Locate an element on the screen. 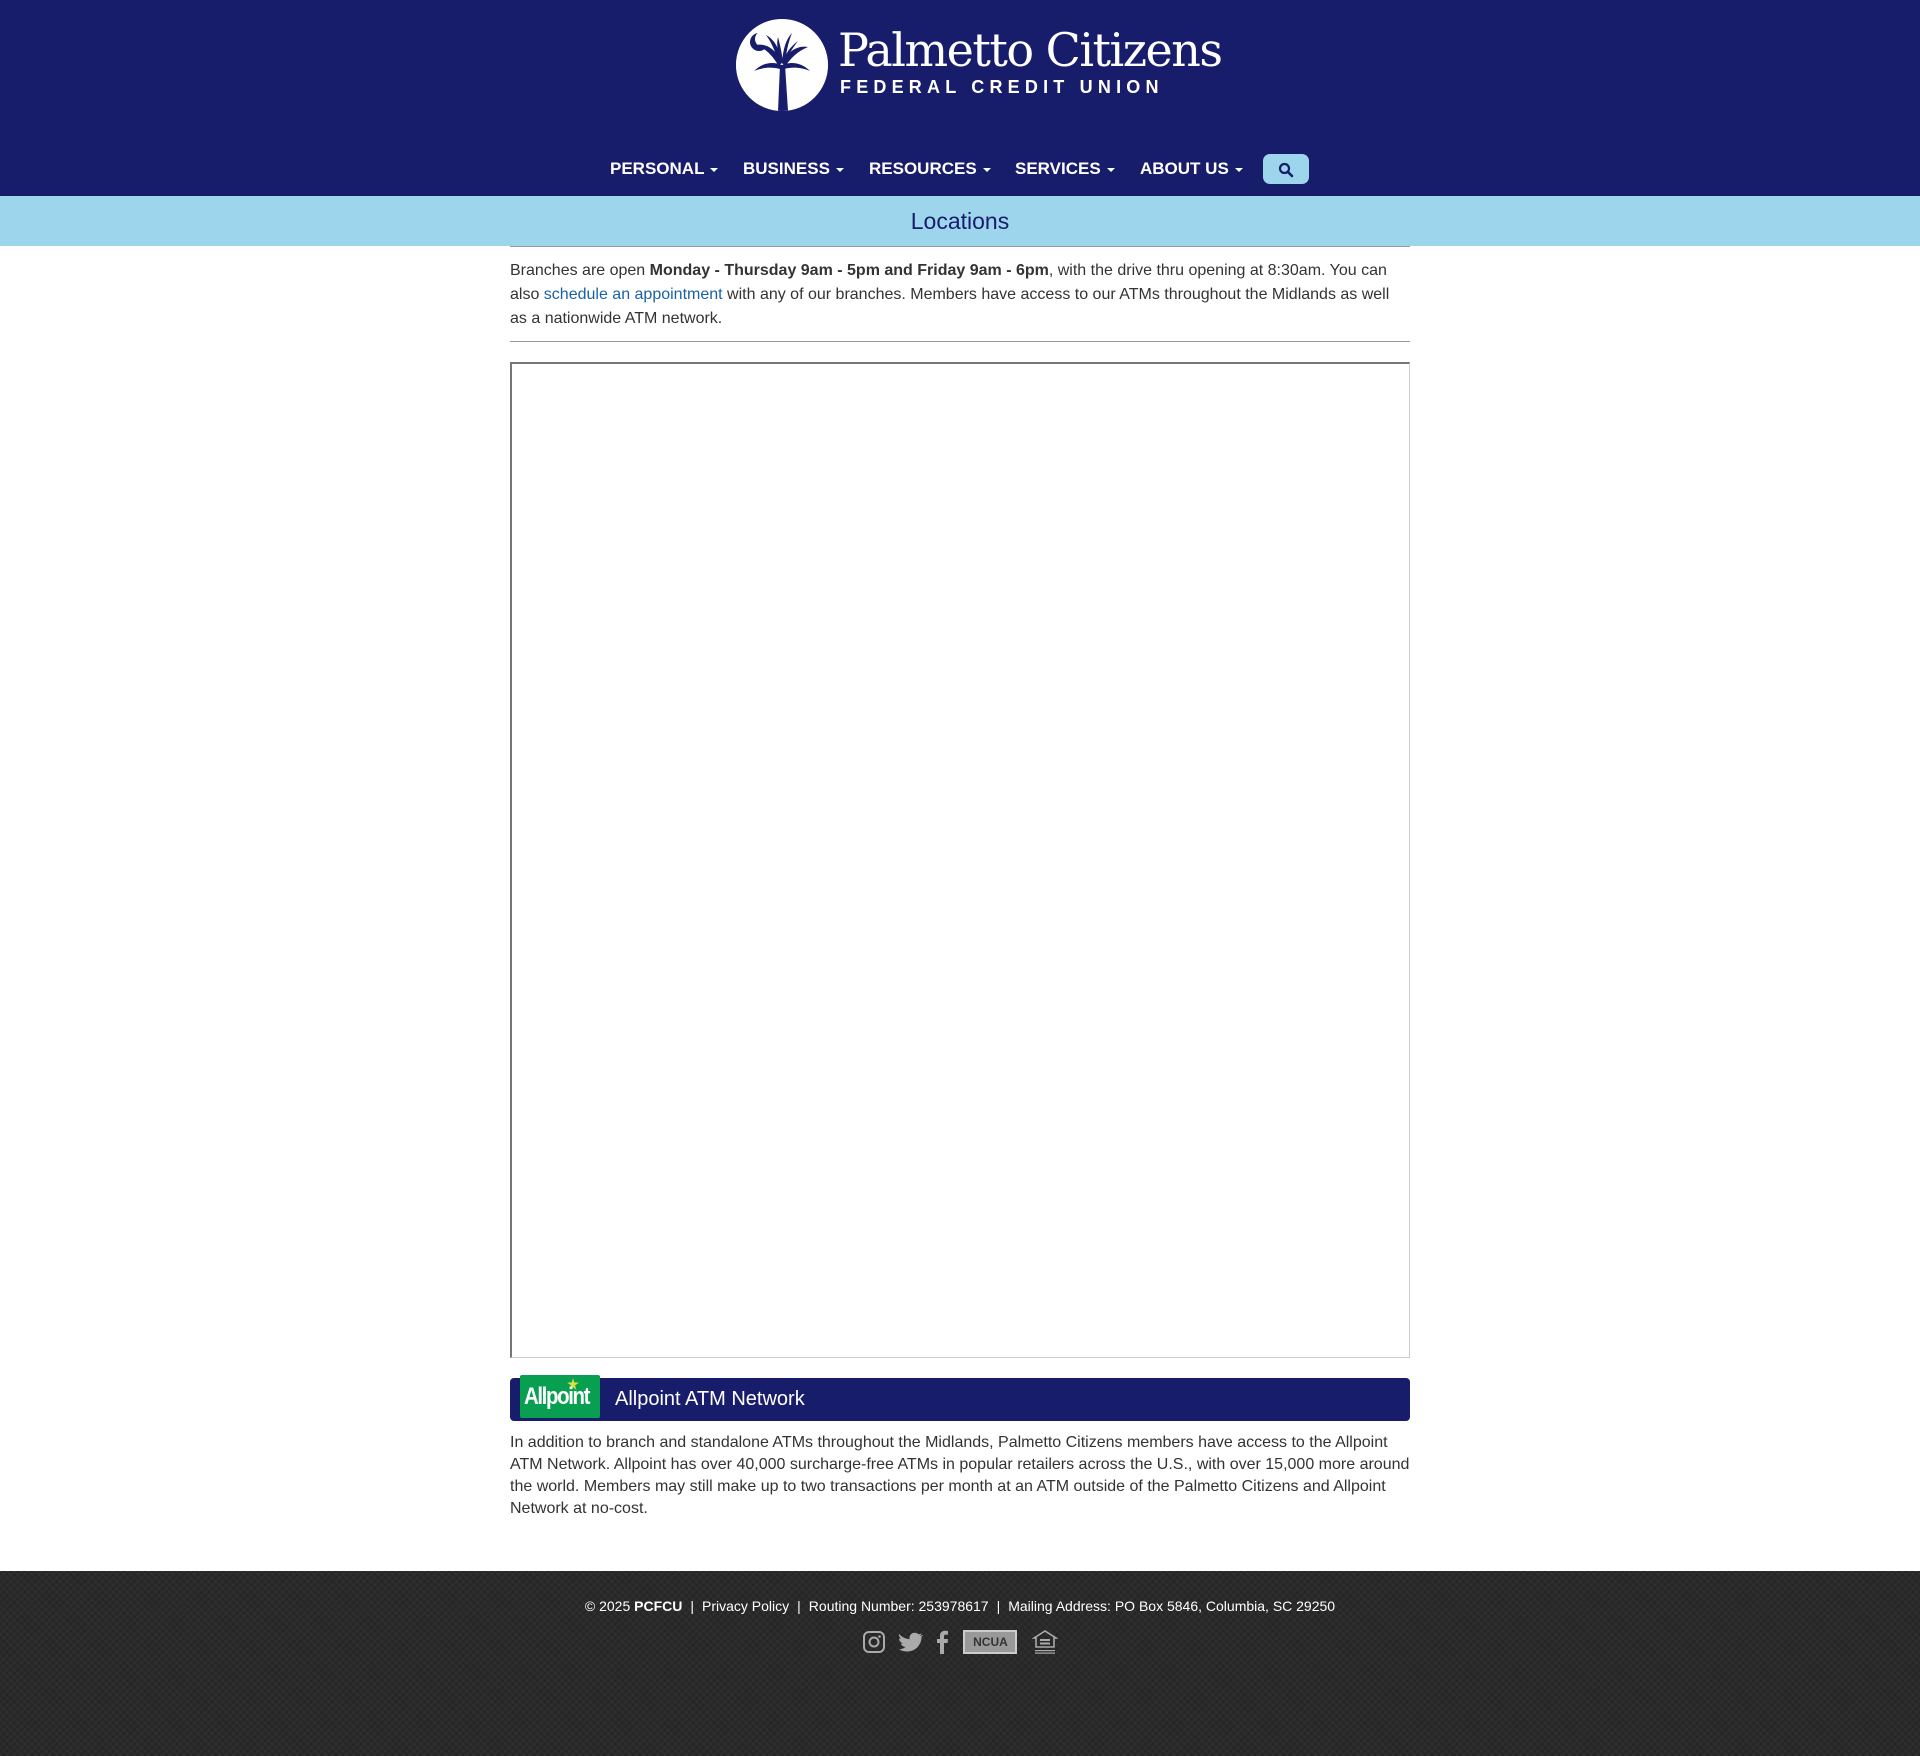 The width and height of the screenshot is (1920, 1756). facebook-icon is located at coordinates (942, 1642).